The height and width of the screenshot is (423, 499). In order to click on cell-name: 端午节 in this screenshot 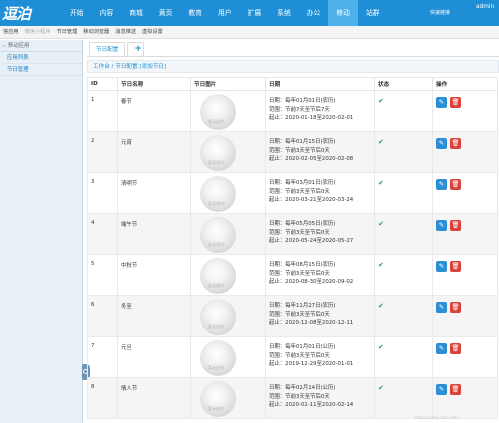, I will do `click(154, 234)`.